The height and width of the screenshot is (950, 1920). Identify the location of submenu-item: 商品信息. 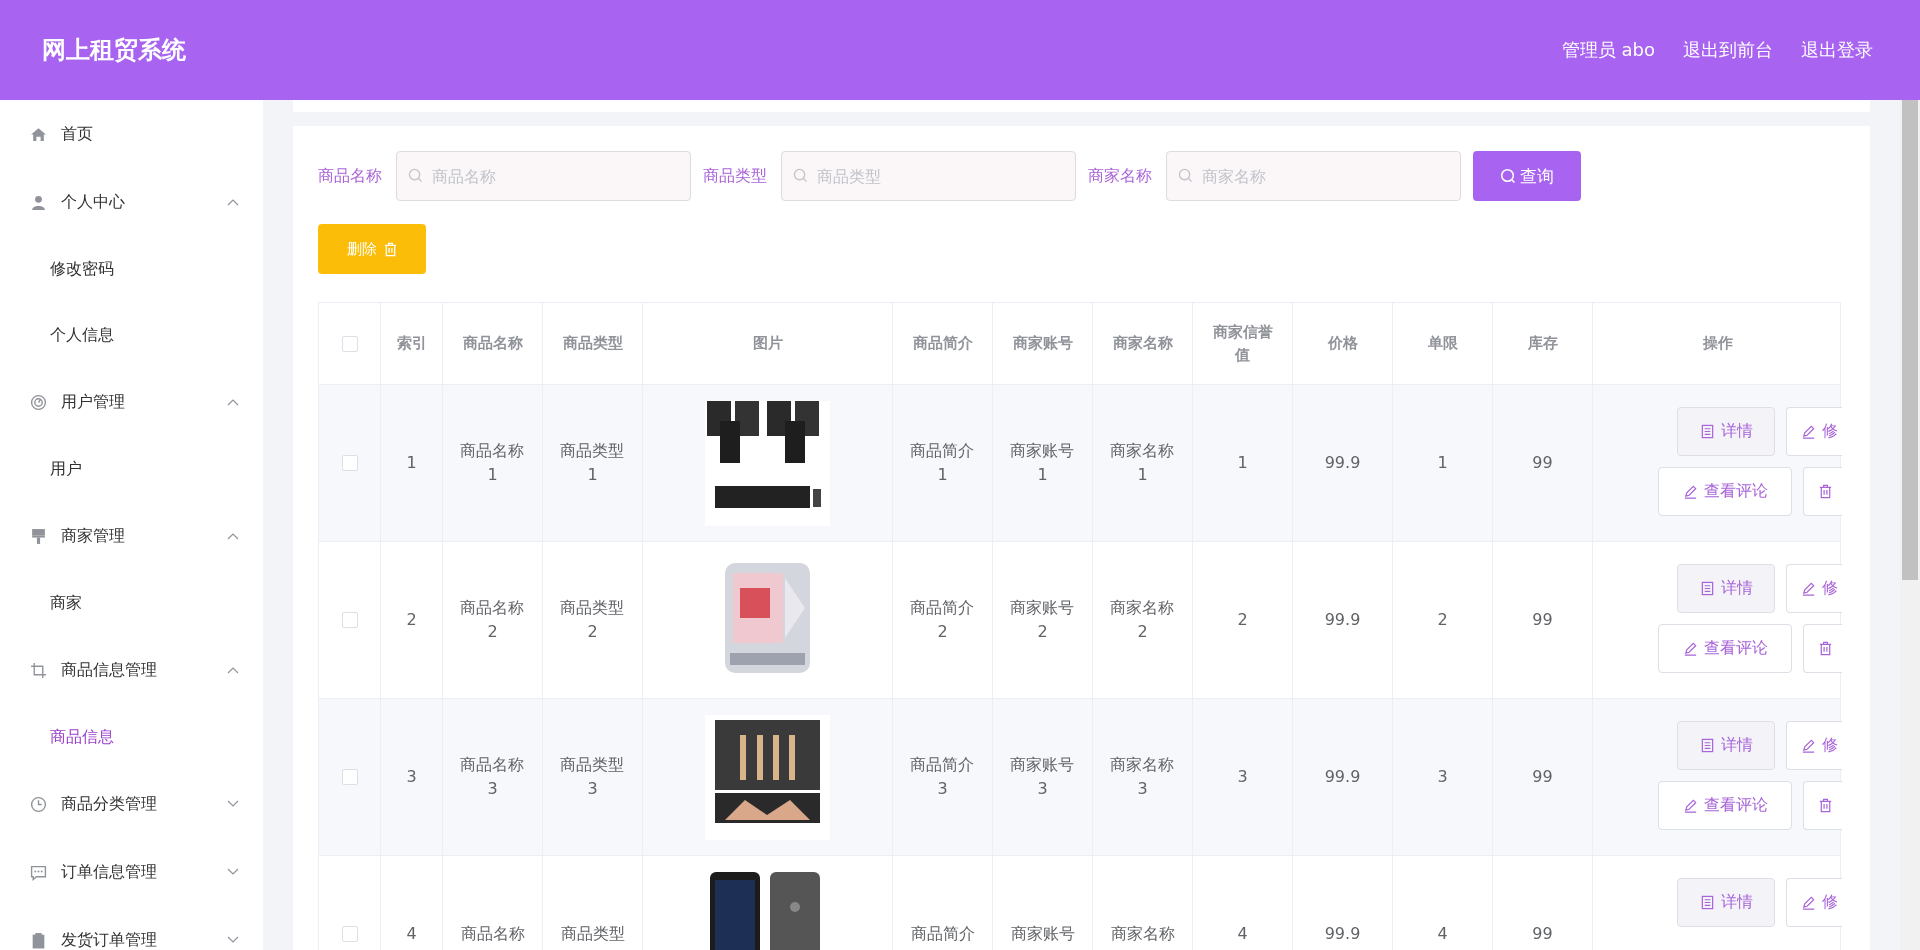
(131, 737).